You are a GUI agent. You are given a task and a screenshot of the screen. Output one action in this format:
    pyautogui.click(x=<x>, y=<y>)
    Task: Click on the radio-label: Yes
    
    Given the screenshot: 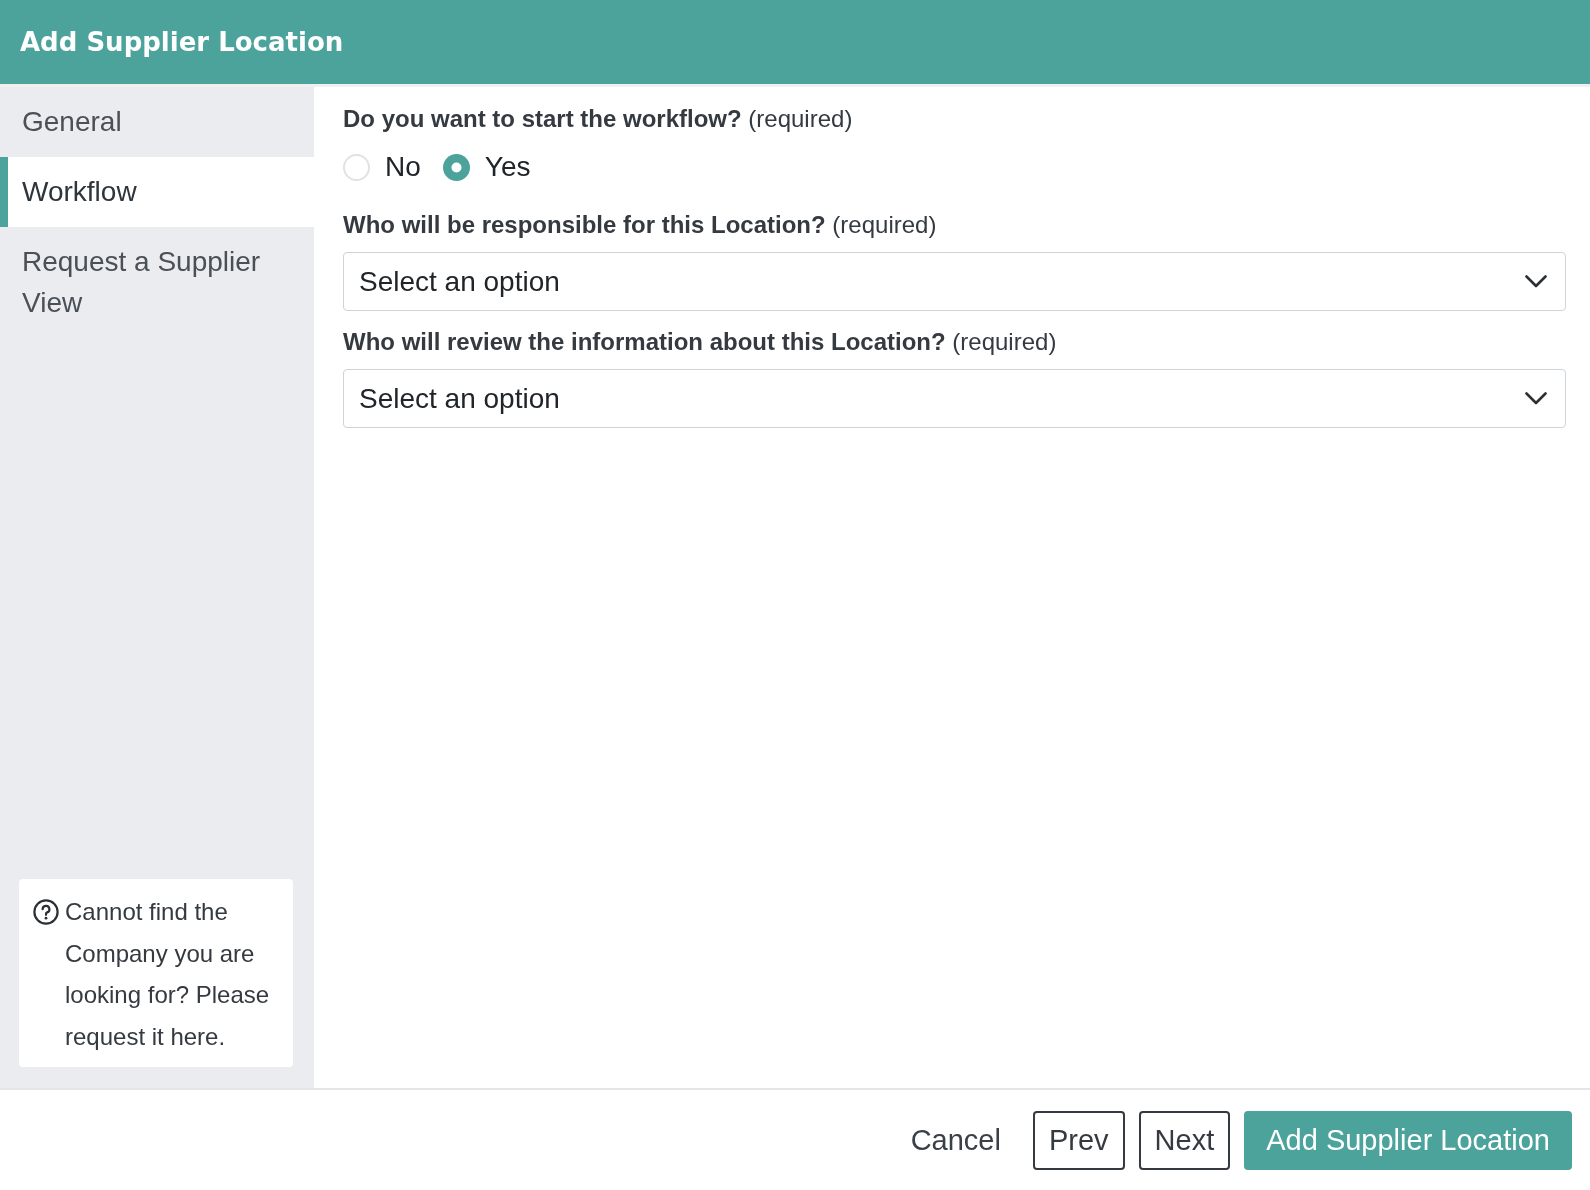 What is the action you would take?
    pyautogui.click(x=507, y=167)
    